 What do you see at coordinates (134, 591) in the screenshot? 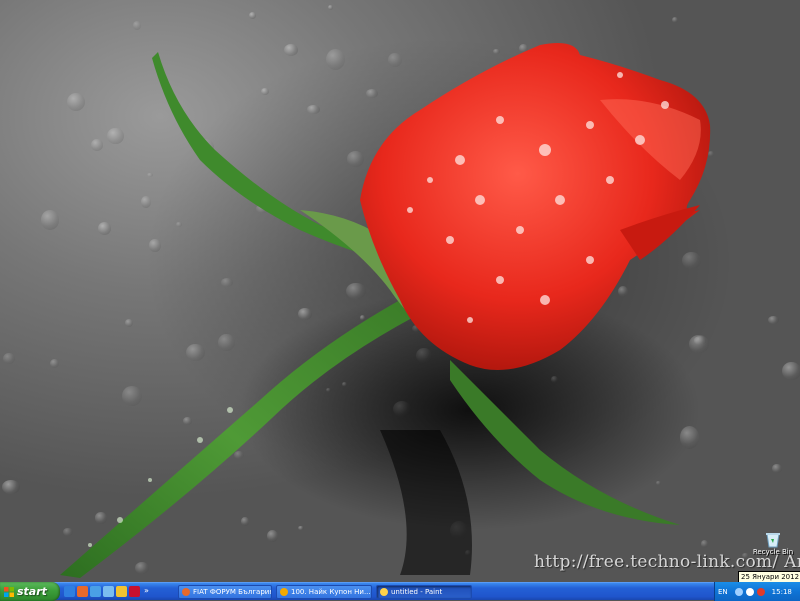
I see `flag-uk-icon` at bounding box center [134, 591].